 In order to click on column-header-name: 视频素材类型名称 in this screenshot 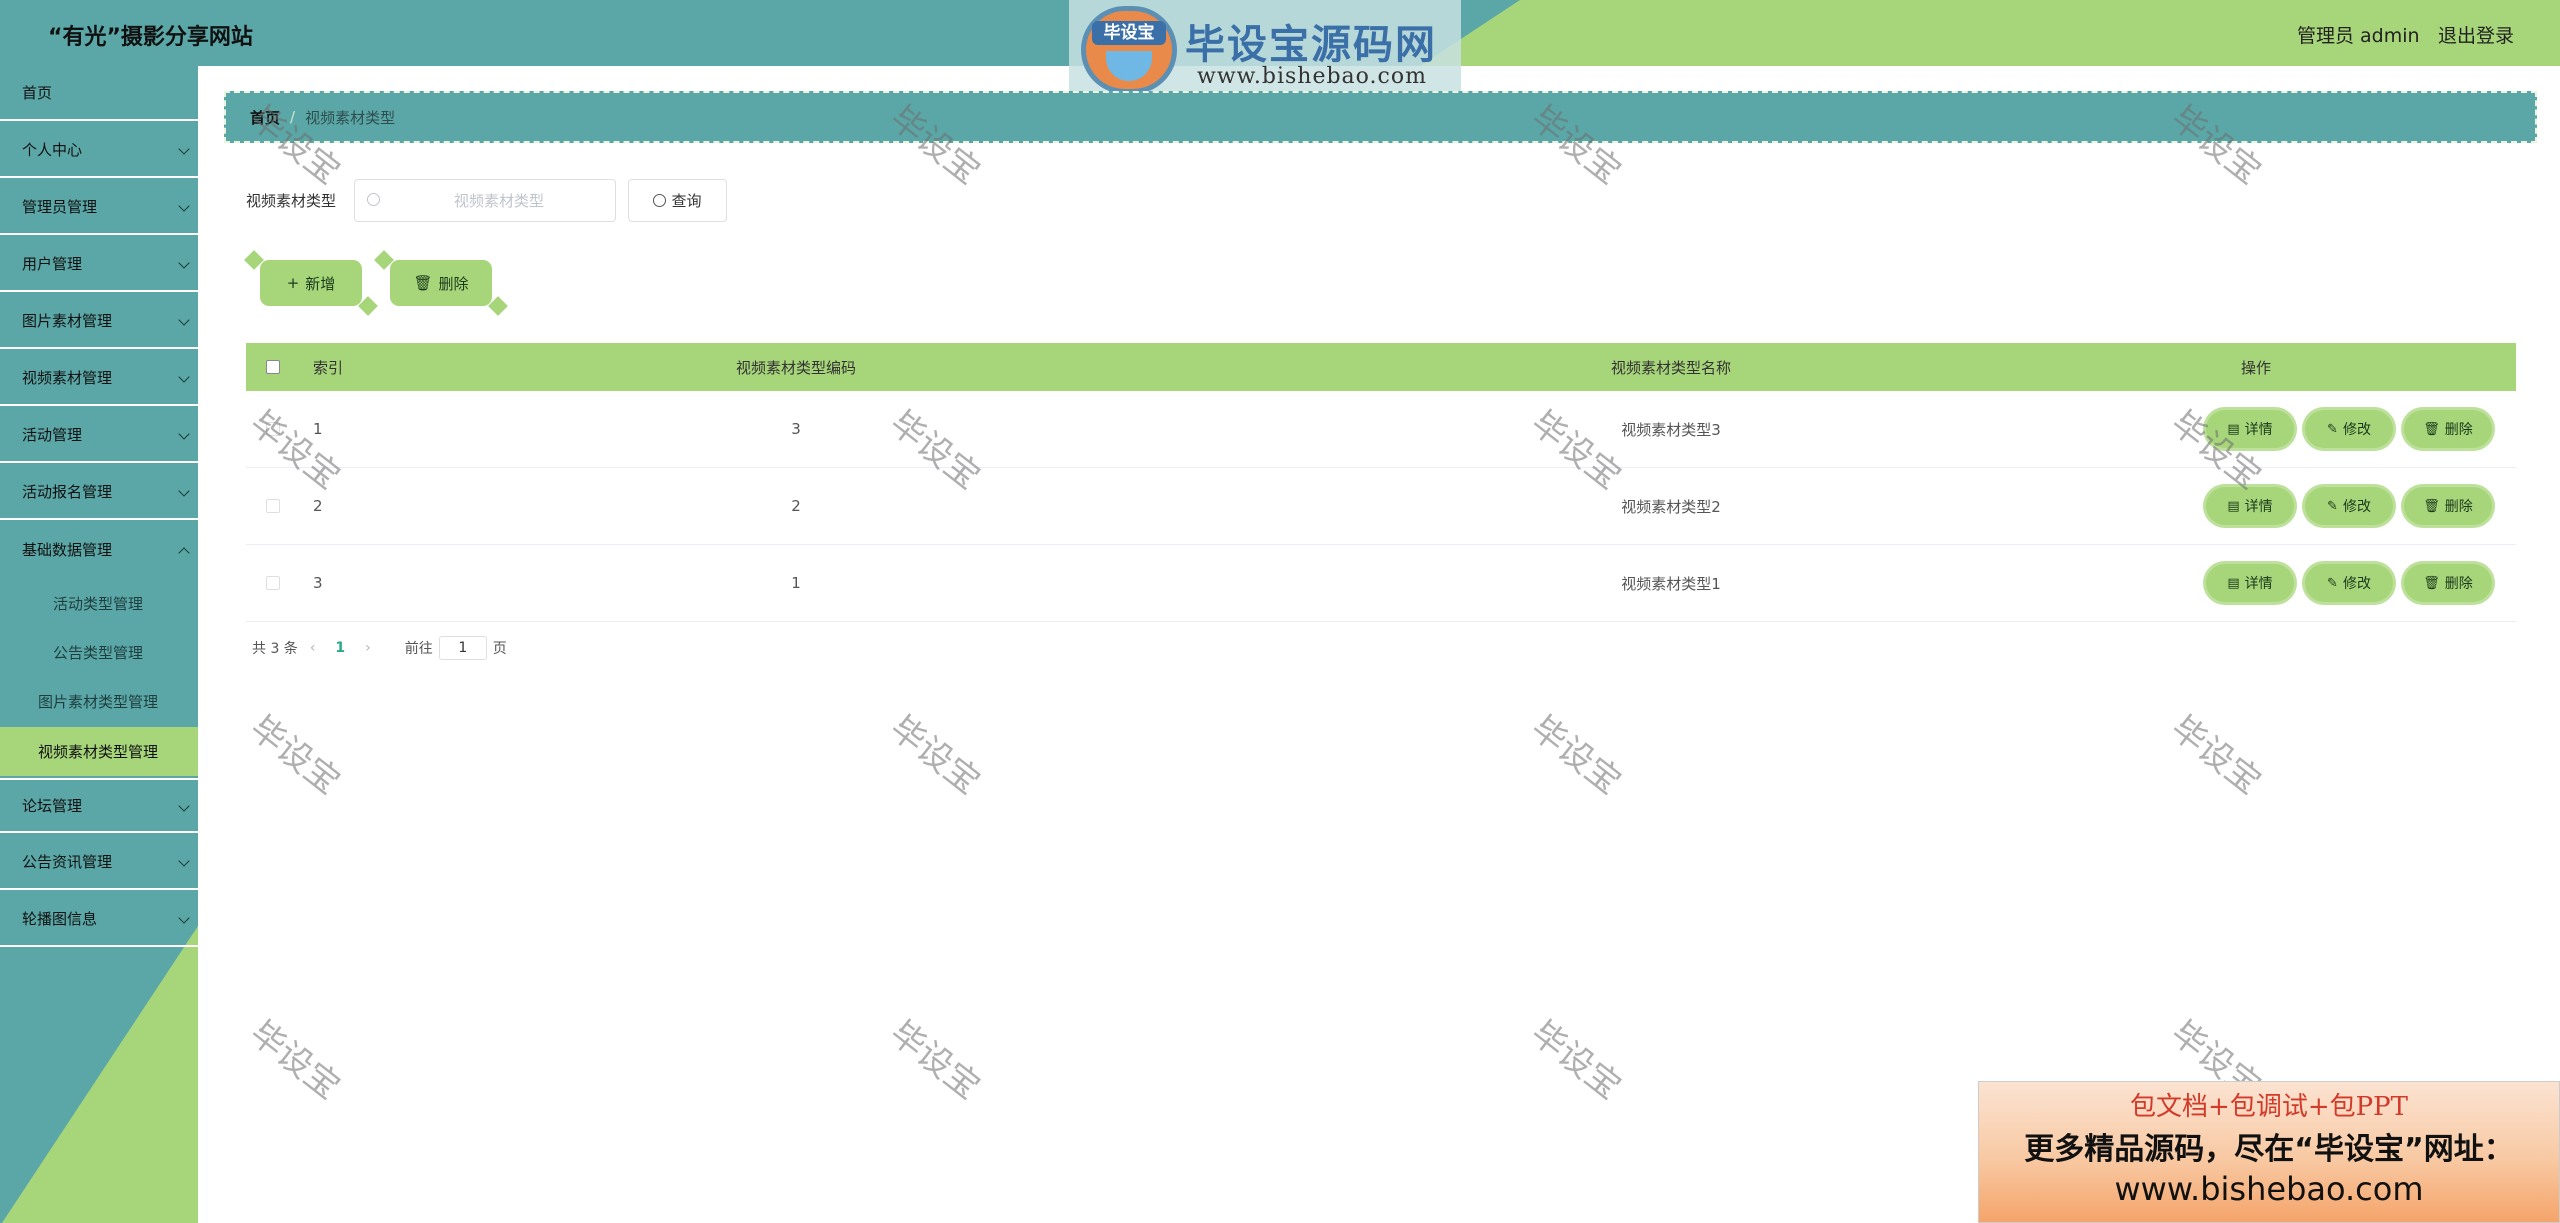, I will do `click(1670, 367)`.